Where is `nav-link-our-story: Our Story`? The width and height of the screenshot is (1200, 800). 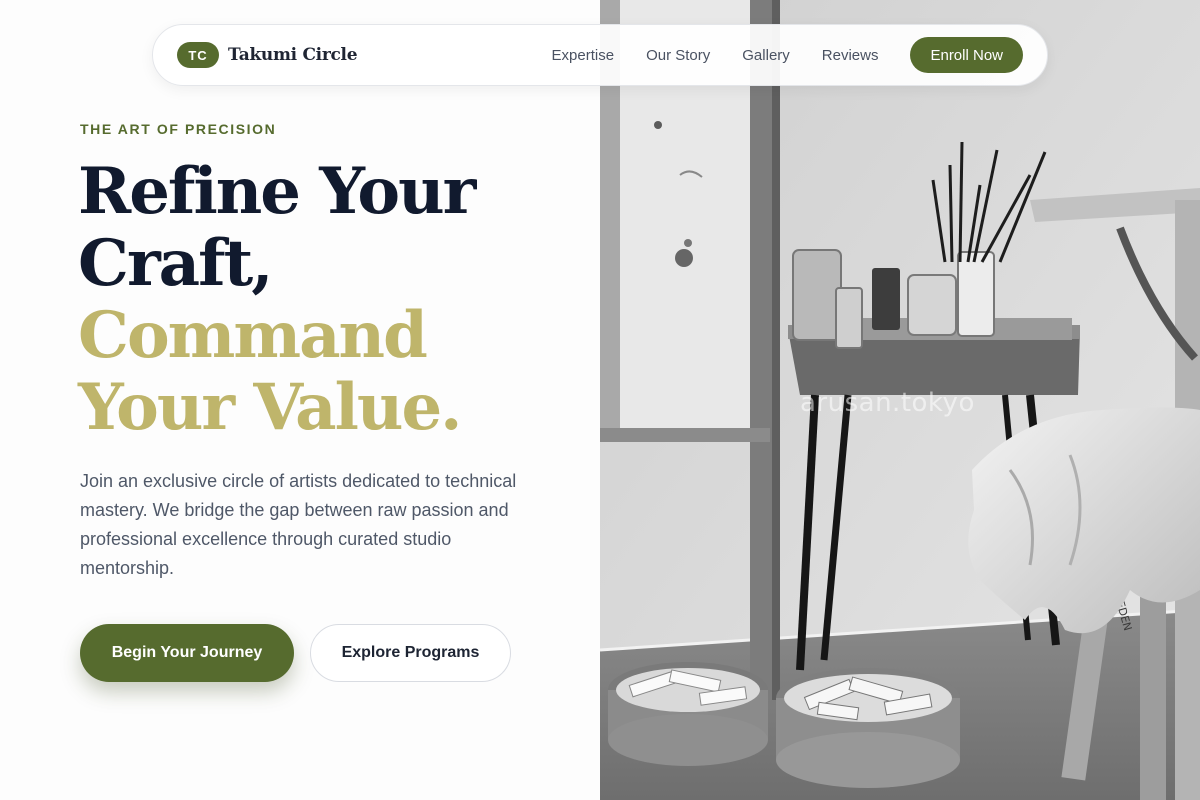
nav-link-our-story: Our Story is located at coordinates (678, 55).